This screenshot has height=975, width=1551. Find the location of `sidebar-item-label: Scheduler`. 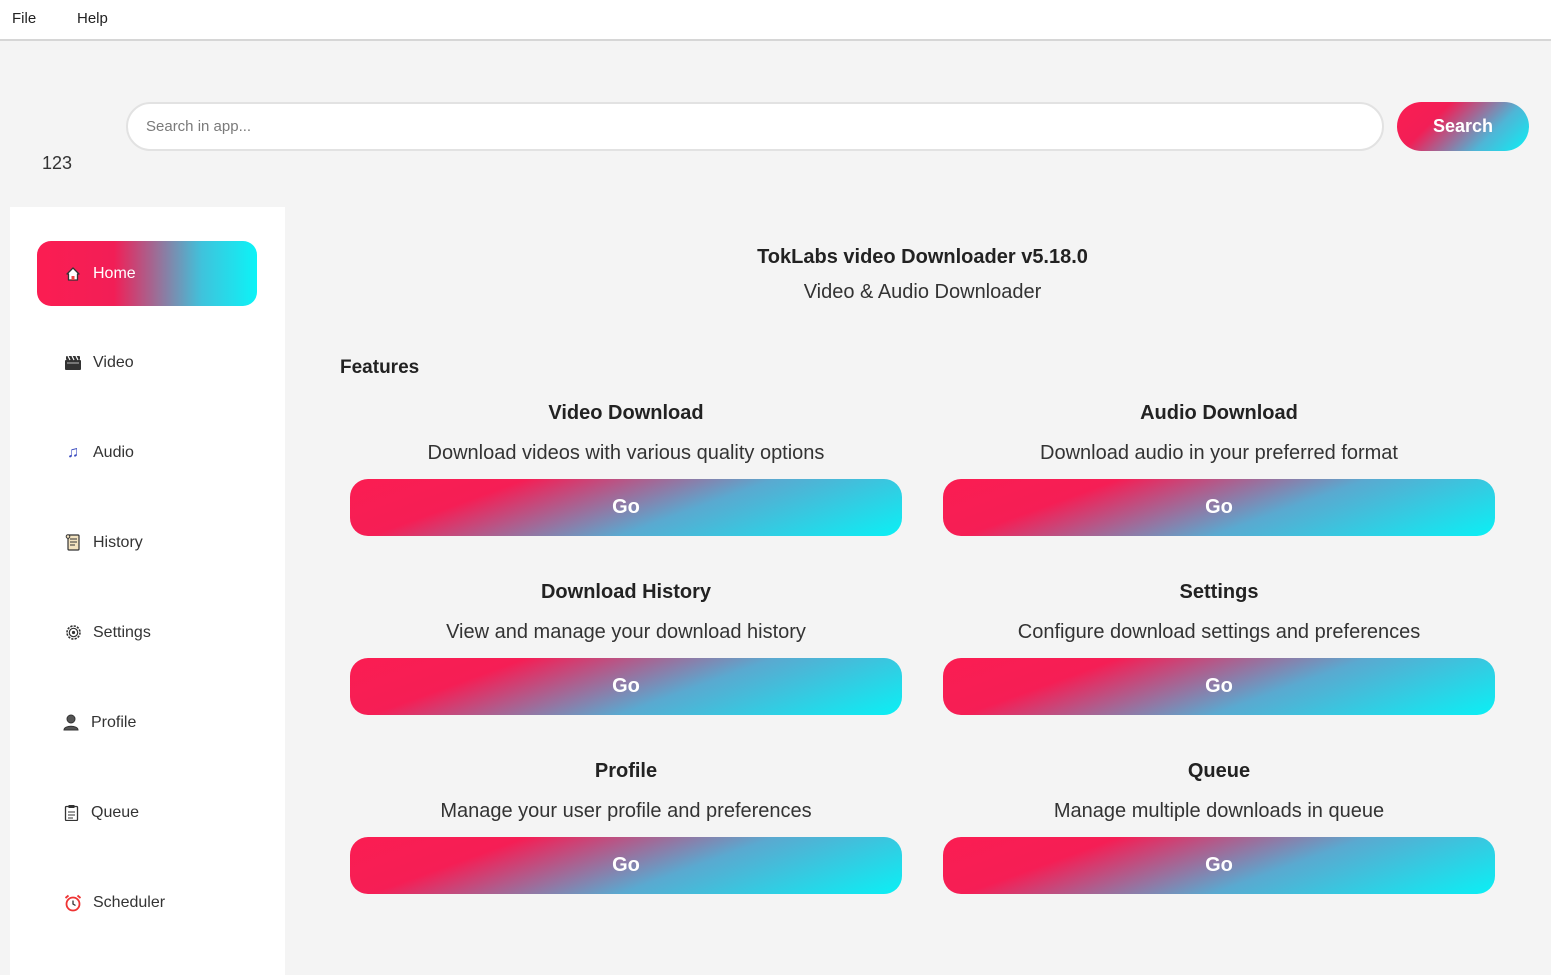

sidebar-item-label: Scheduler is located at coordinates (129, 902).